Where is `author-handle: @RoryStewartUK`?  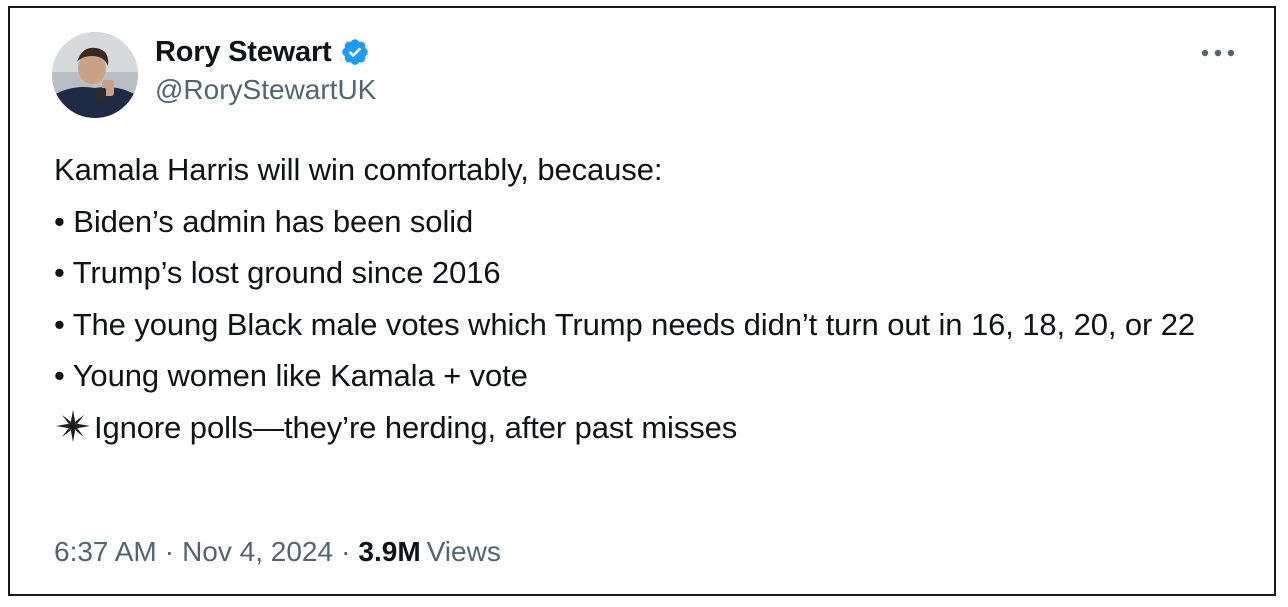
author-handle: @RoryStewartUK is located at coordinates (265, 90).